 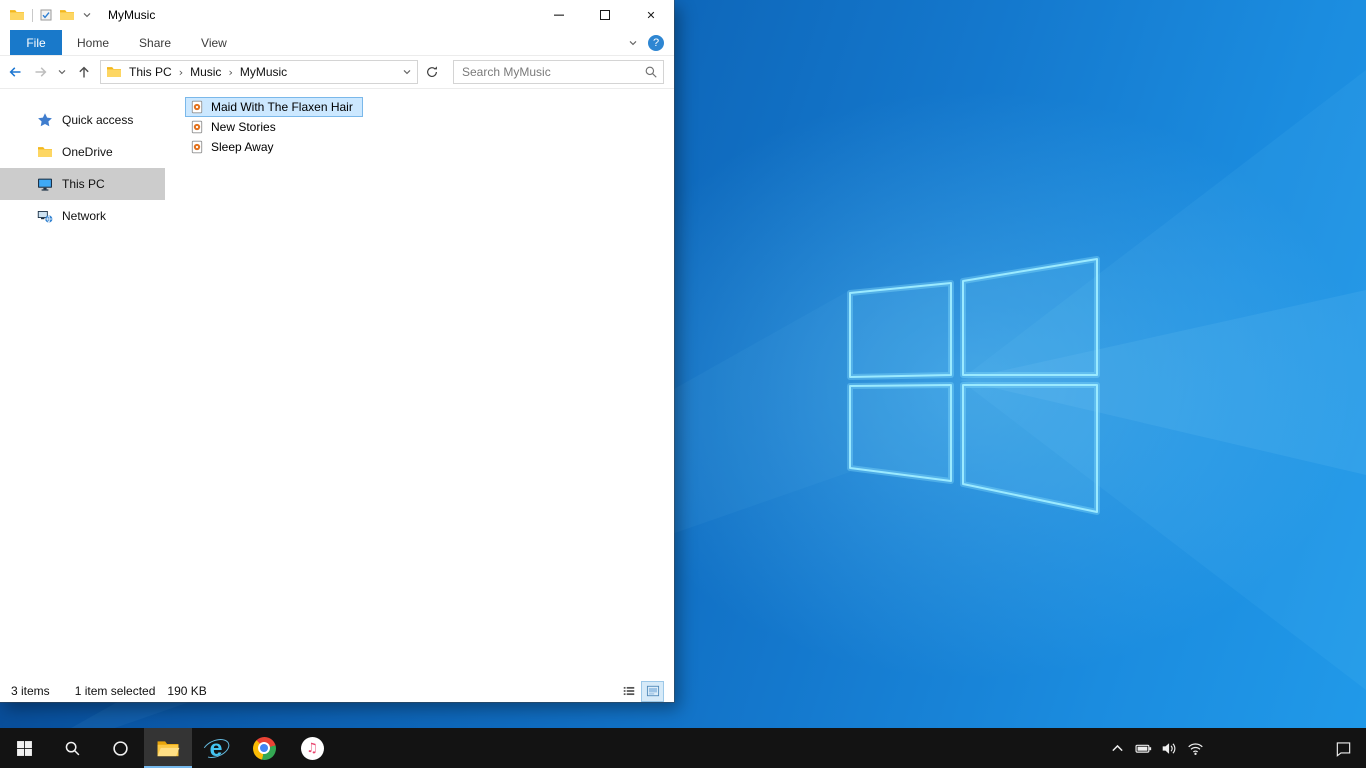 I want to click on forward-icon, so click(x=41, y=72).